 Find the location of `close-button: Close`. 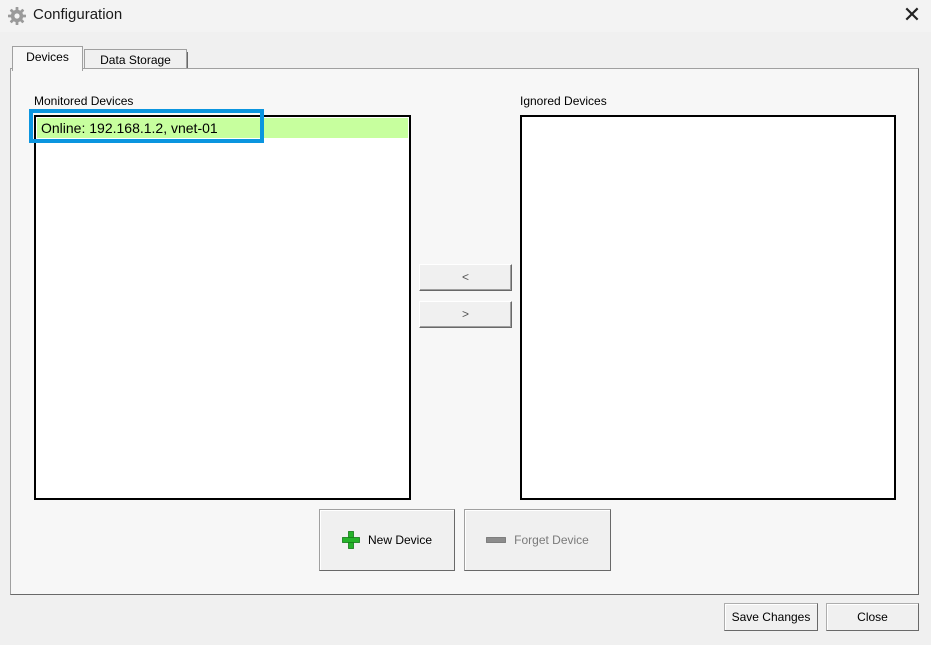

close-button: Close is located at coordinates (872, 617).